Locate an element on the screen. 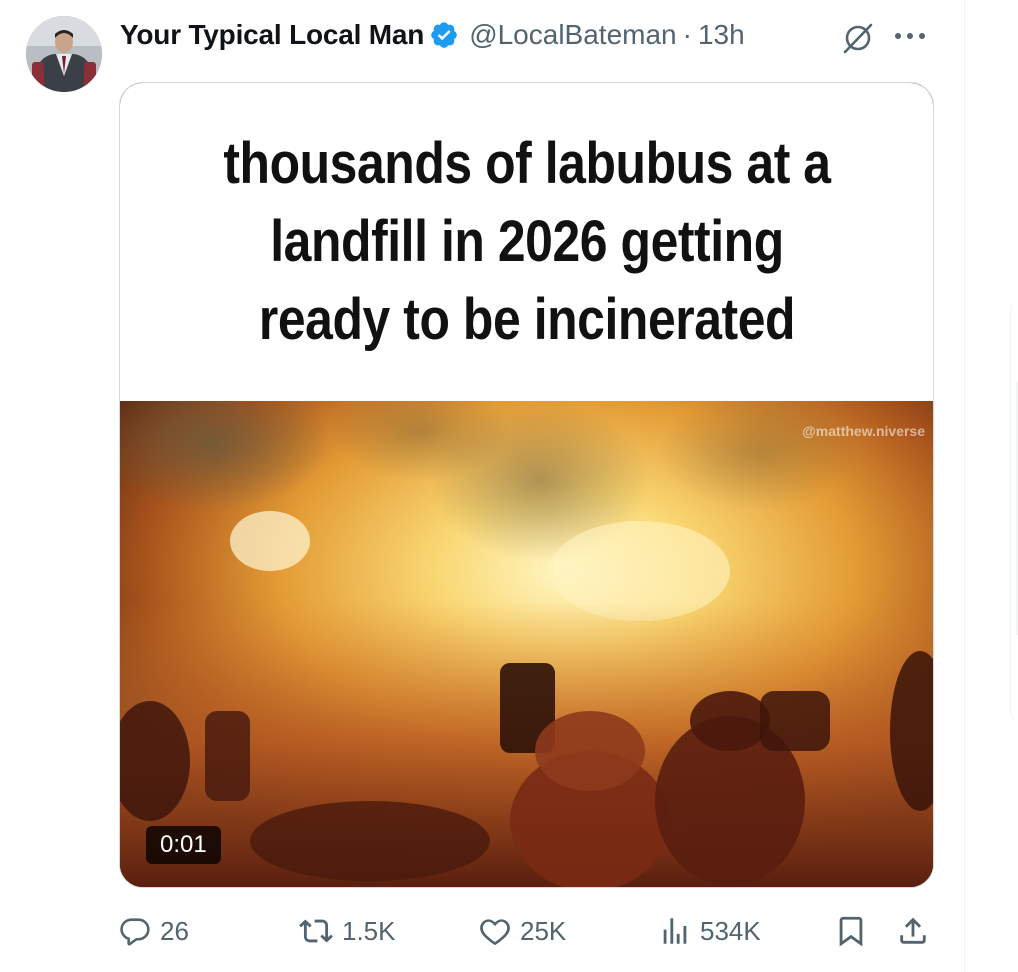 The width and height of the screenshot is (1018, 972). repost-count: 1.5K is located at coordinates (369, 930).